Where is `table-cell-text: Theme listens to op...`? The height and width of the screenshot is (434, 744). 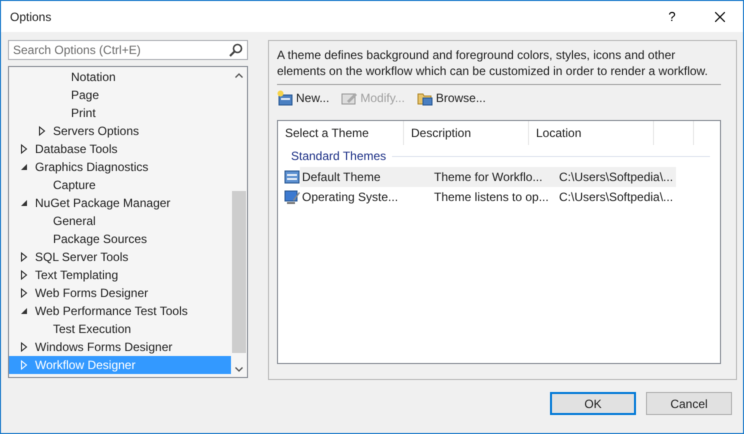 table-cell-text: Theme listens to op... is located at coordinates (491, 197).